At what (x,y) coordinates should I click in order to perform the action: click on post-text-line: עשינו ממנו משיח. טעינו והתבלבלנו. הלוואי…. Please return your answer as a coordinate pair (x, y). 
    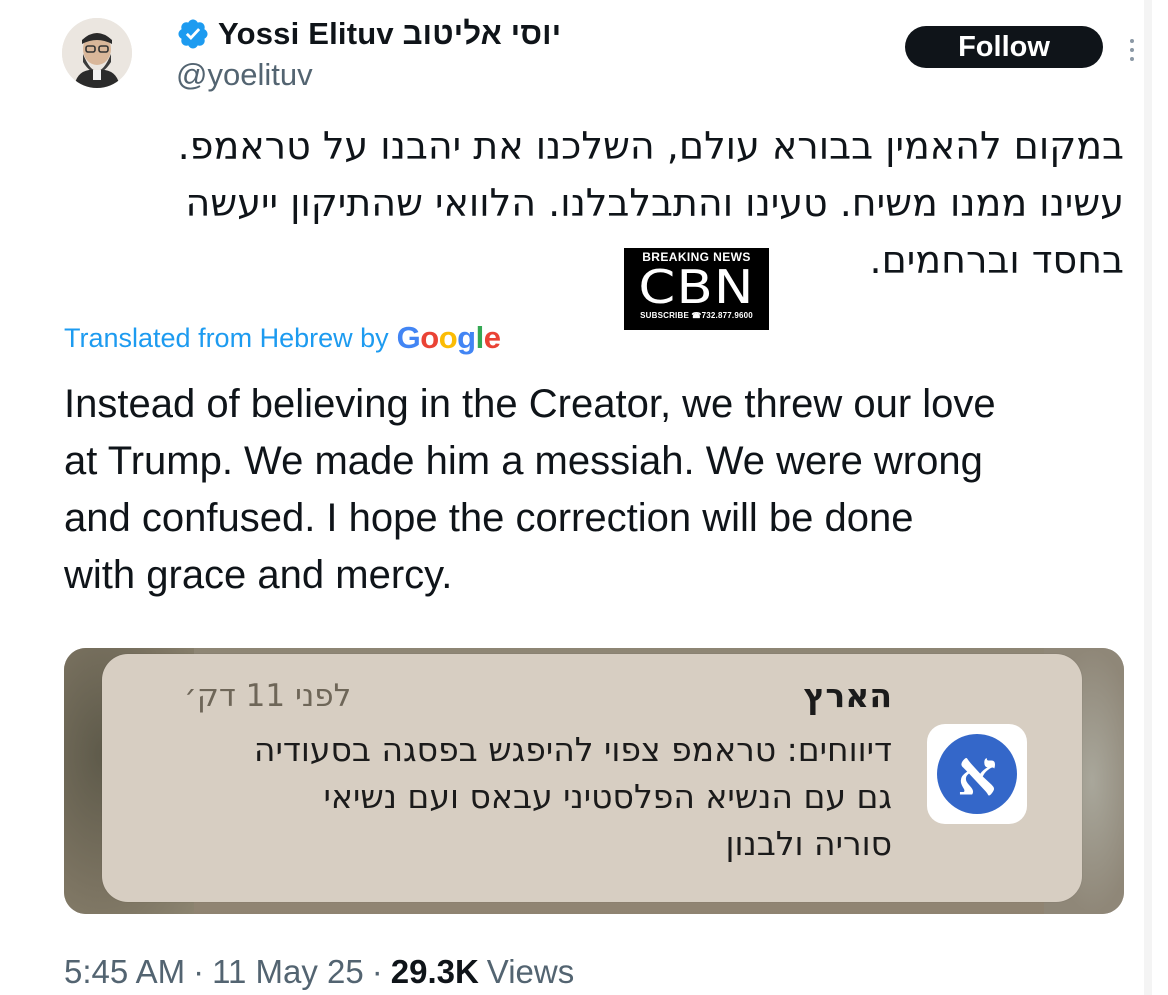
    Looking at the image, I should click on (654, 203).